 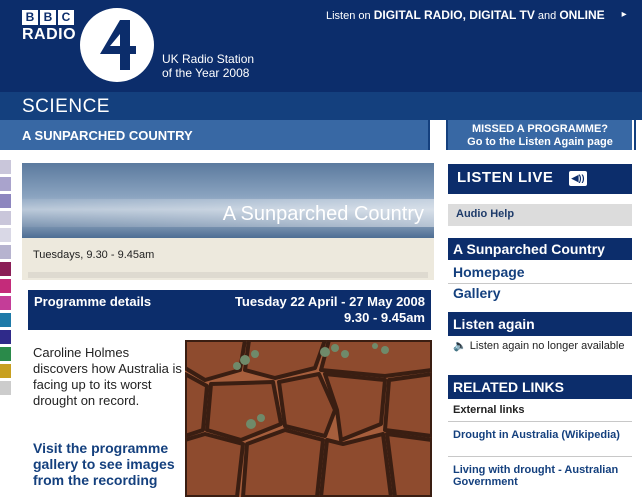 I want to click on section-title: SCIENCE, so click(x=66, y=107).